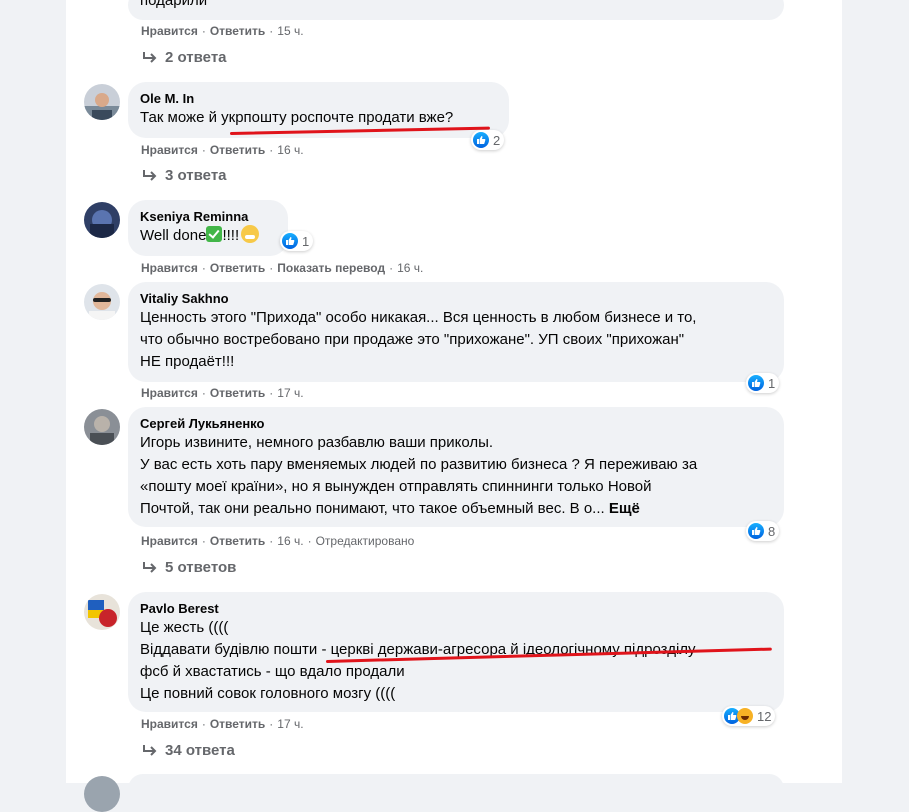 The width and height of the screenshot is (909, 812). Describe the element at coordinates (331, 268) in the screenshot. I see `show-translation-link: Показать перевод` at that location.